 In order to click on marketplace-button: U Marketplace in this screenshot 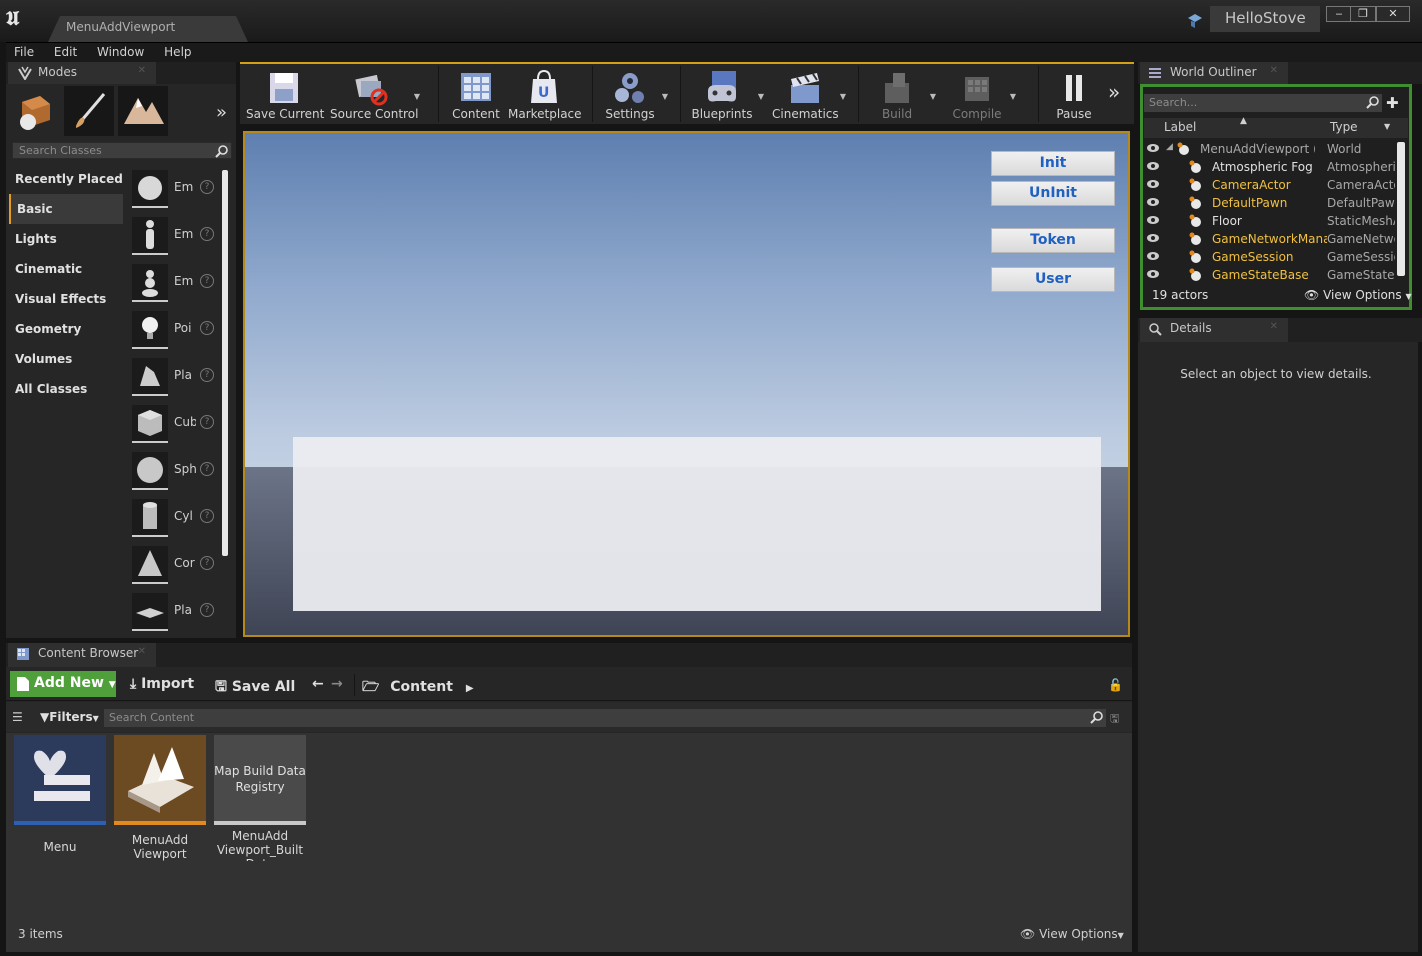, I will do `click(545, 94)`.